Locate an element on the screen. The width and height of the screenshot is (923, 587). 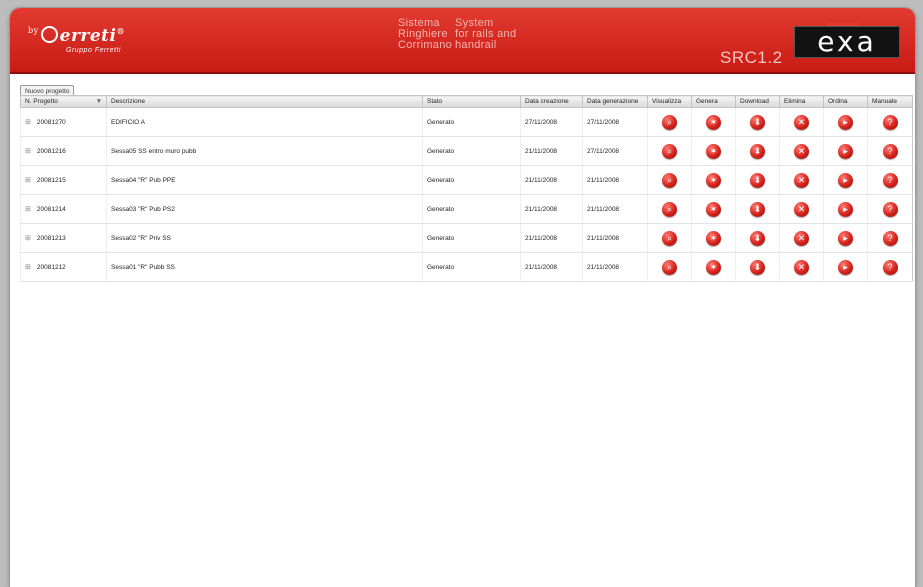
project-description: EDIFICIO A is located at coordinates (128, 122).